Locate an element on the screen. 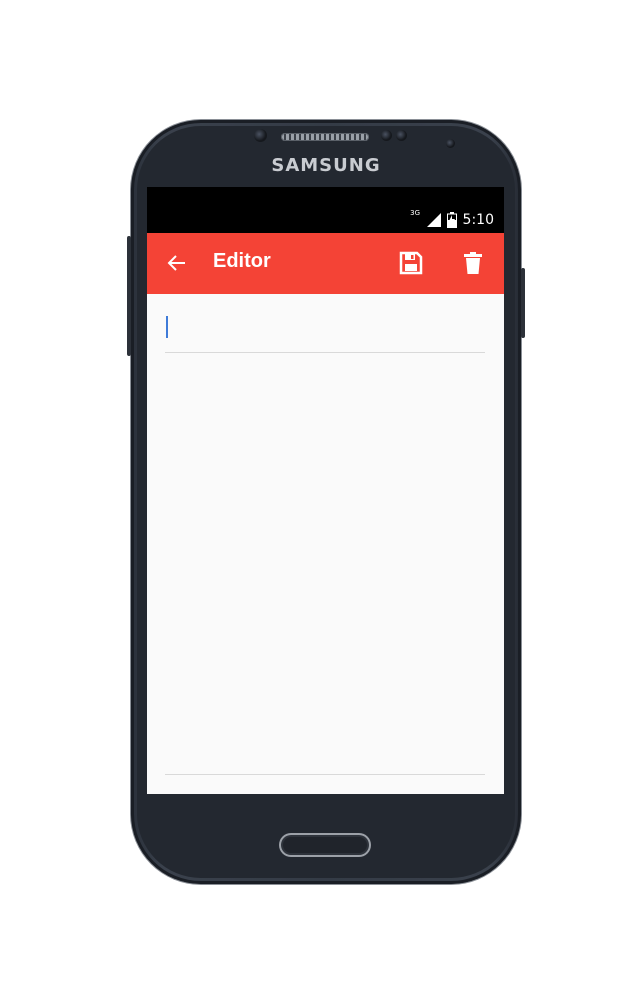  power-button is located at coordinates (523, 303).